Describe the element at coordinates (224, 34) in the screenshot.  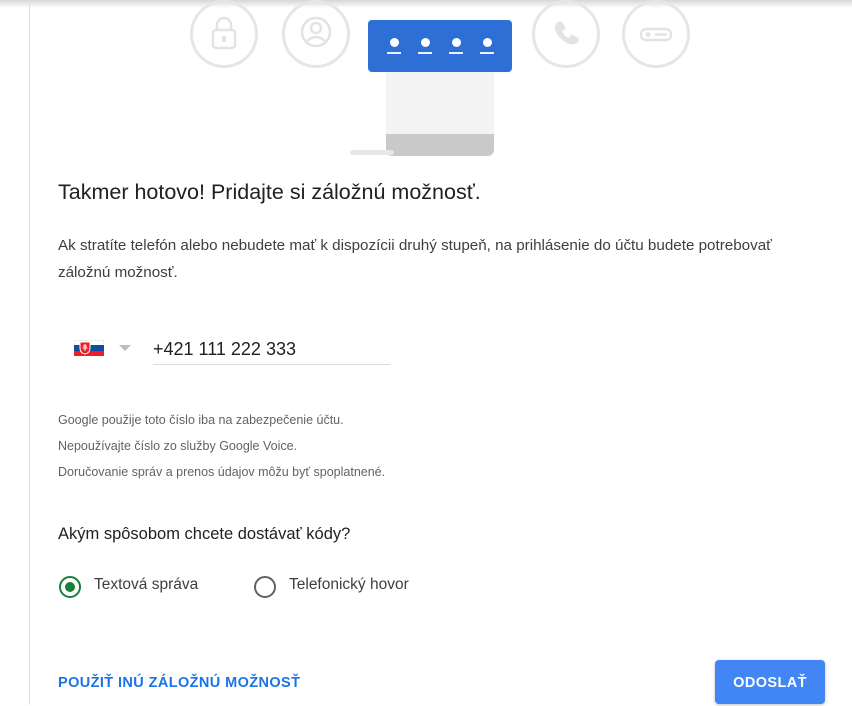
I see `lock-icon` at that location.